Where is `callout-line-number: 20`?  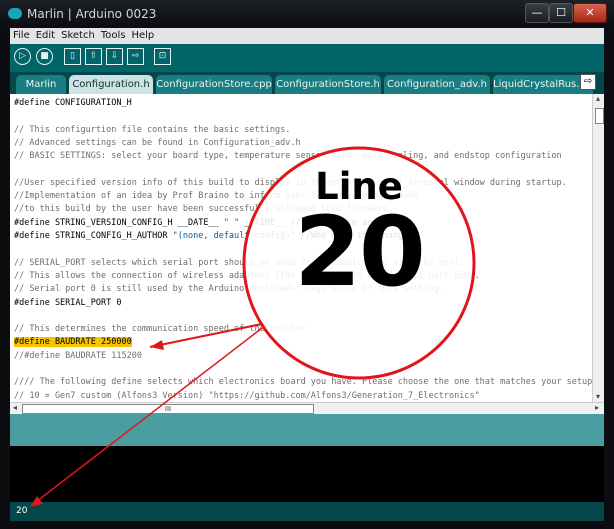 callout-line-number: 20 is located at coordinates (360, 252).